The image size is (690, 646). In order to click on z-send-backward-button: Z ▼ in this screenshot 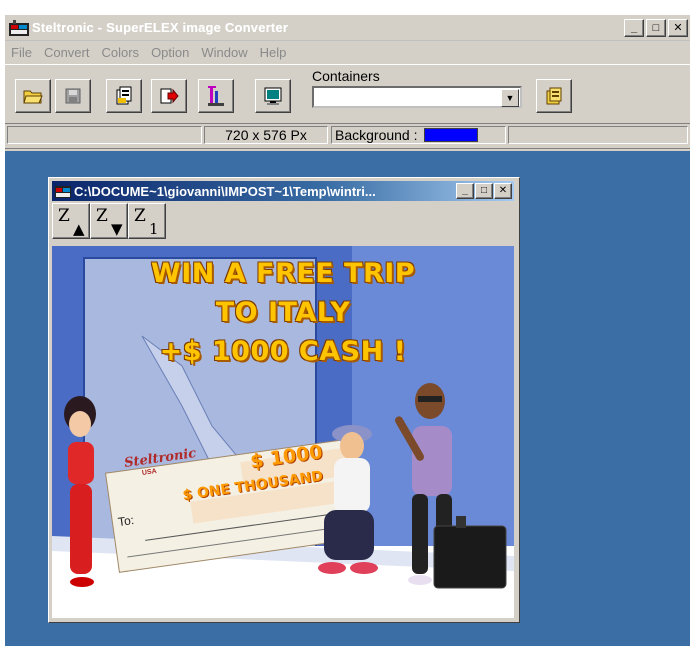, I will do `click(109, 221)`.